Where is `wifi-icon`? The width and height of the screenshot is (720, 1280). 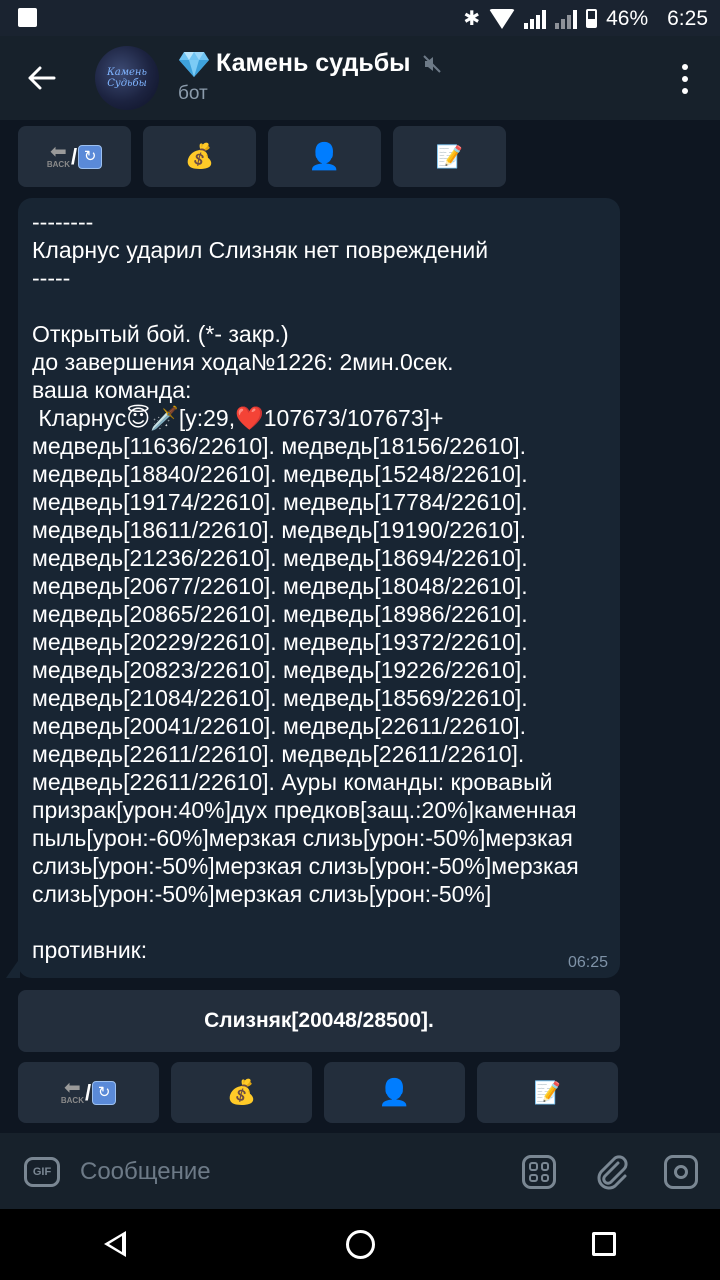
wifi-icon is located at coordinates (502, 18).